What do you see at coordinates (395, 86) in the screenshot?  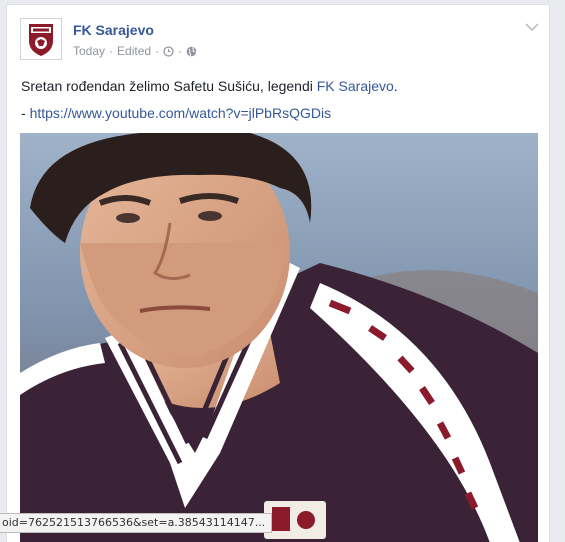 I see `post-message-end: .` at bounding box center [395, 86].